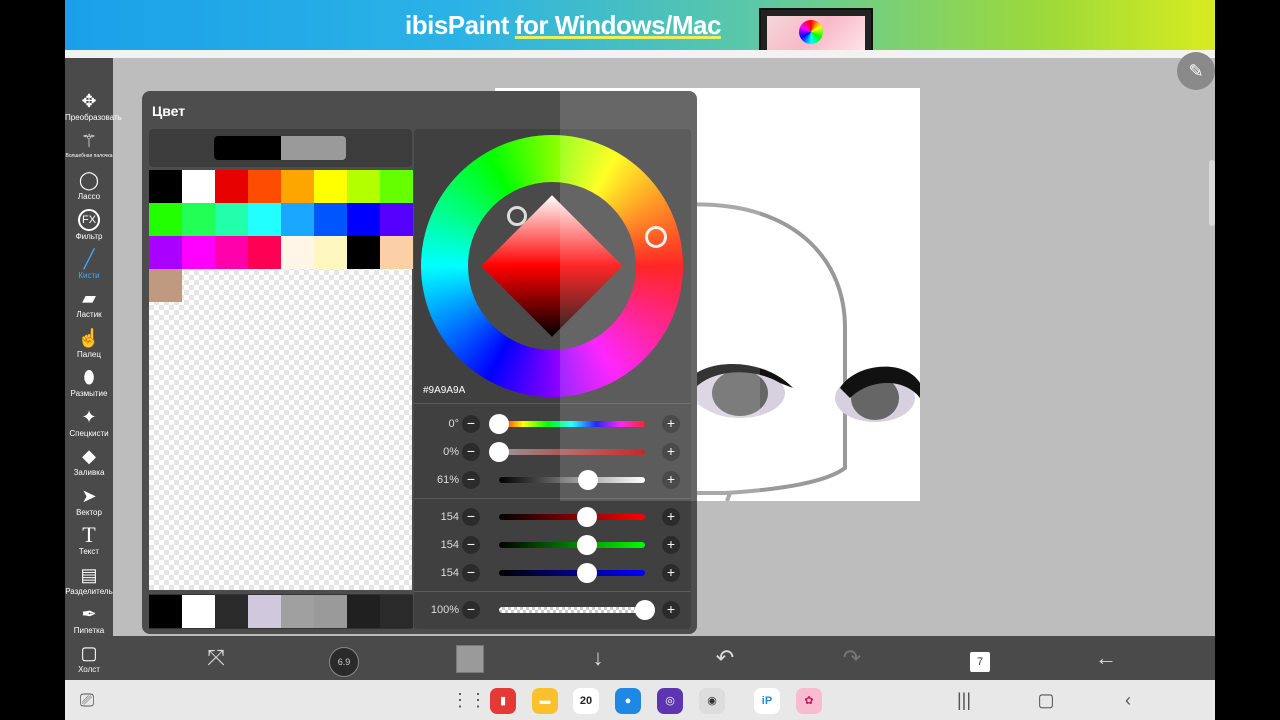 This screenshot has width=1280, height=720. What do you see at coordinates (89, 583) in the screenshot?
I see `tool-frame-divider: ▤ Разделитель` at bounding box center [89, 583].